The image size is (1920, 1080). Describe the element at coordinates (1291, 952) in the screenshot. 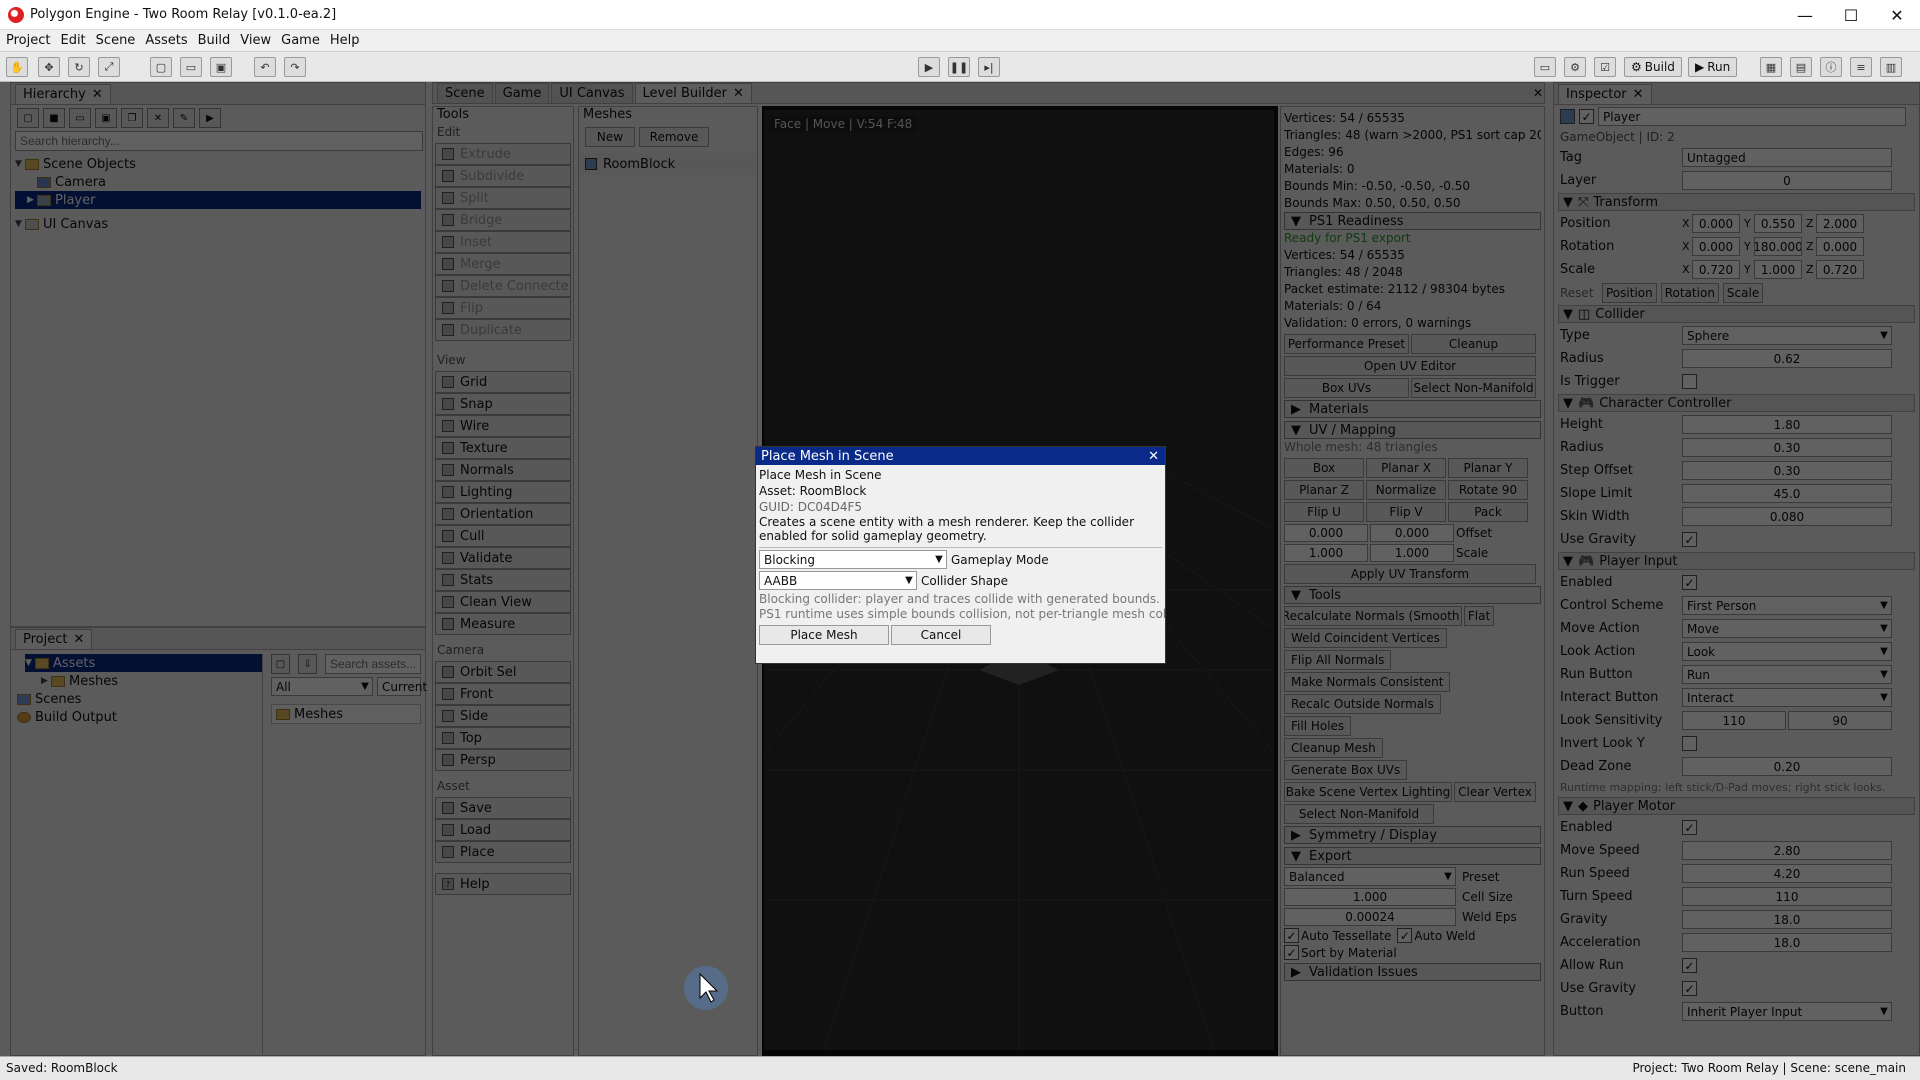

I see `sort-by-material-checkbox: ✓` at that location.